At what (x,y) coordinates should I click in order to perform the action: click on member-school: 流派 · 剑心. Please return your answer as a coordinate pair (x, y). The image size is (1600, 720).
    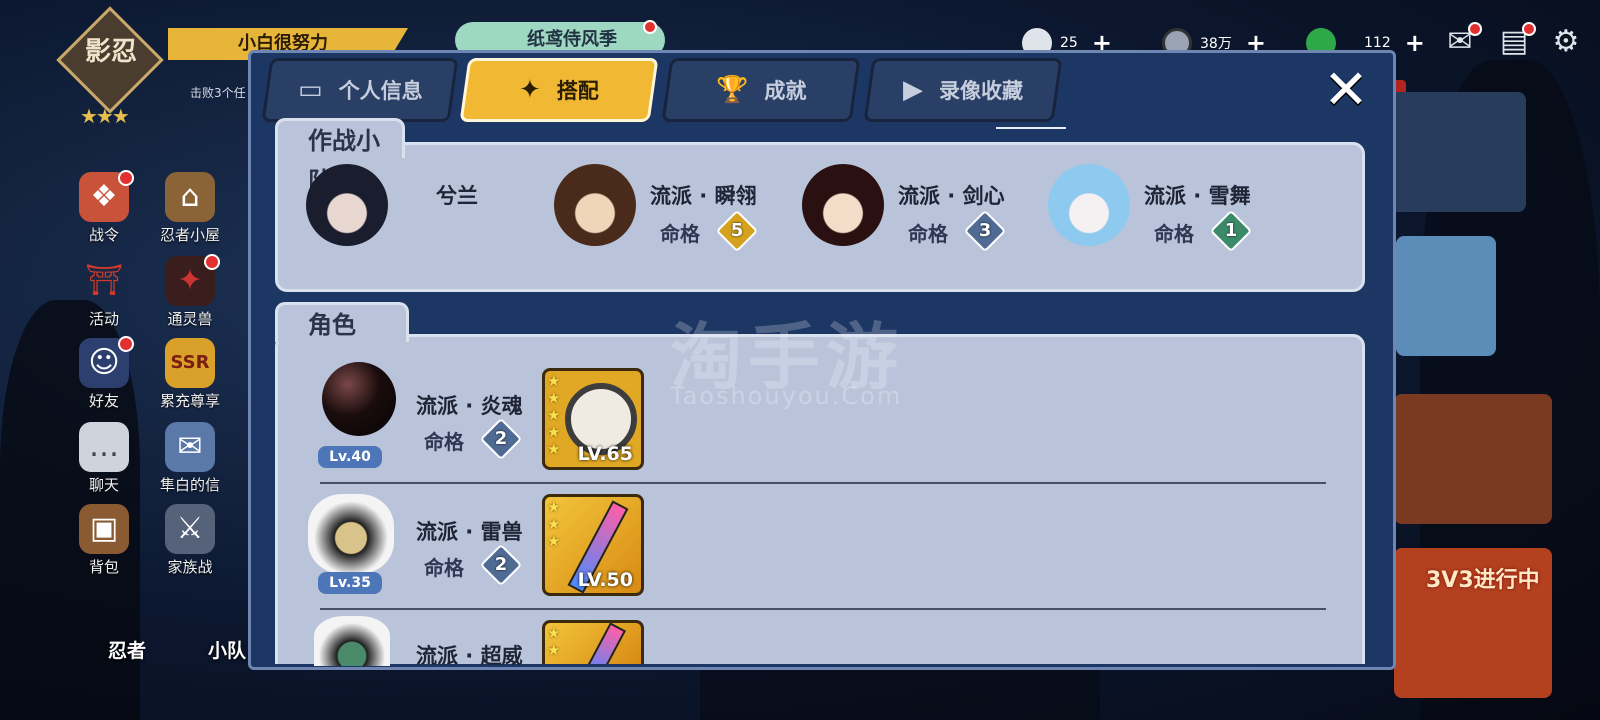
    Looking at the image, I should click on (951, 196).